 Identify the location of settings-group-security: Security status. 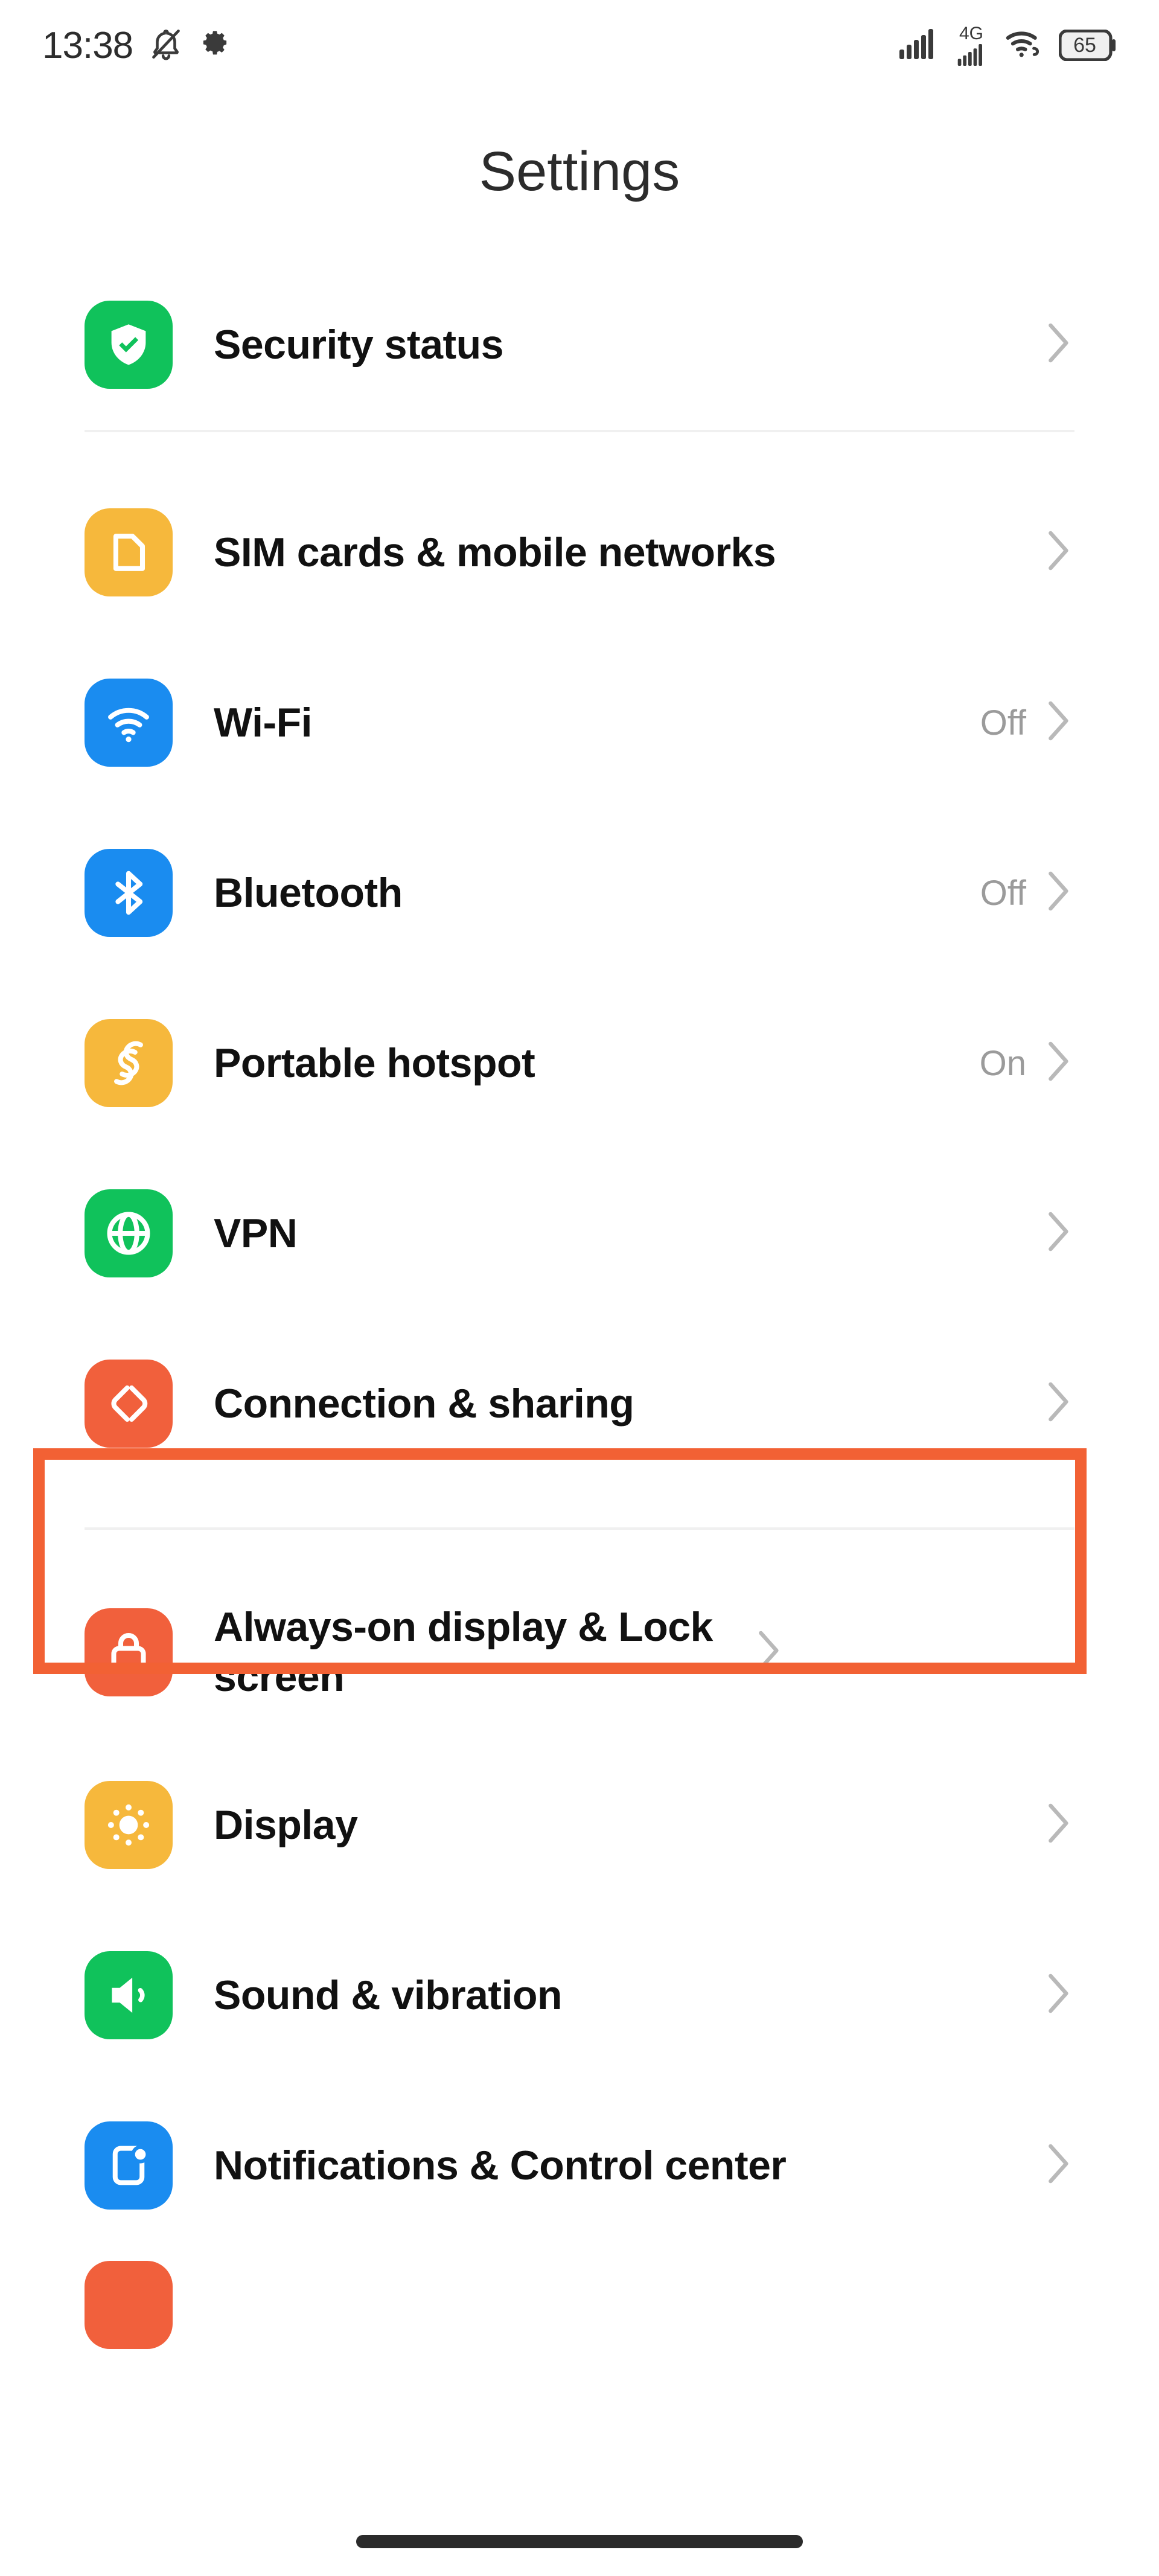
(579, 345).